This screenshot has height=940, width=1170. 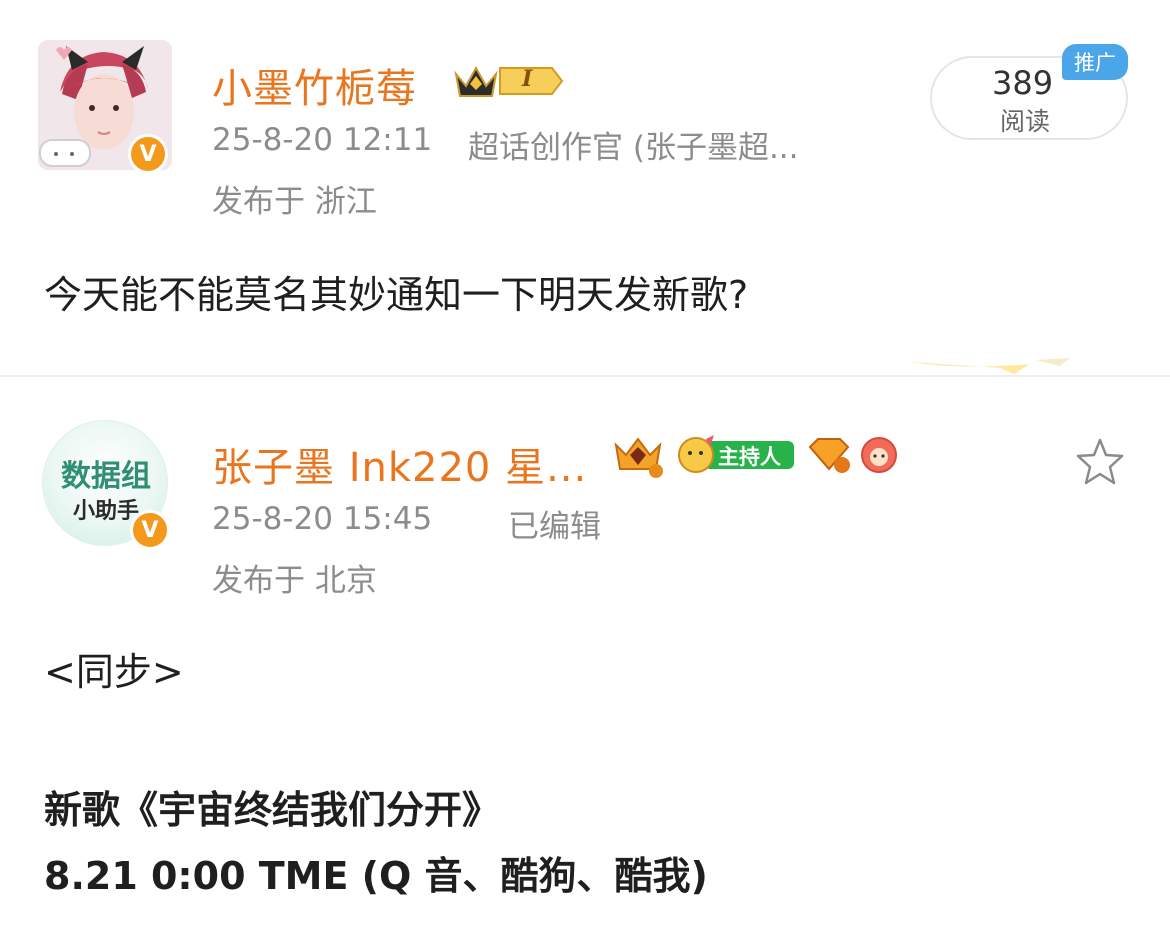 What do you see at coordinates (322, 140) in the screenshot?
I see `post-timestamp: 25-8-20 12:11` at bounding box center [322, 140].